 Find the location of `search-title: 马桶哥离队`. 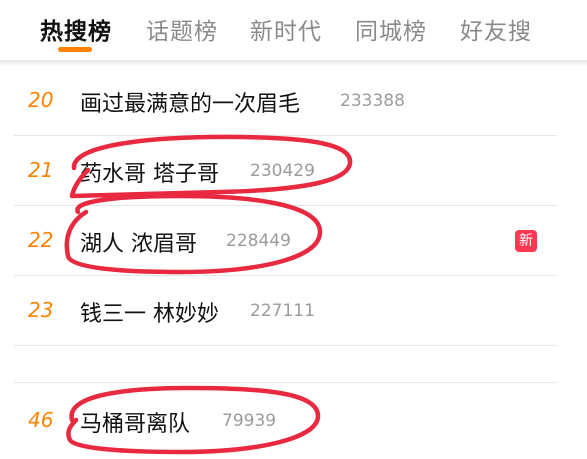

search-title: 马桶哥离队 is located at coordinates (135, 422).